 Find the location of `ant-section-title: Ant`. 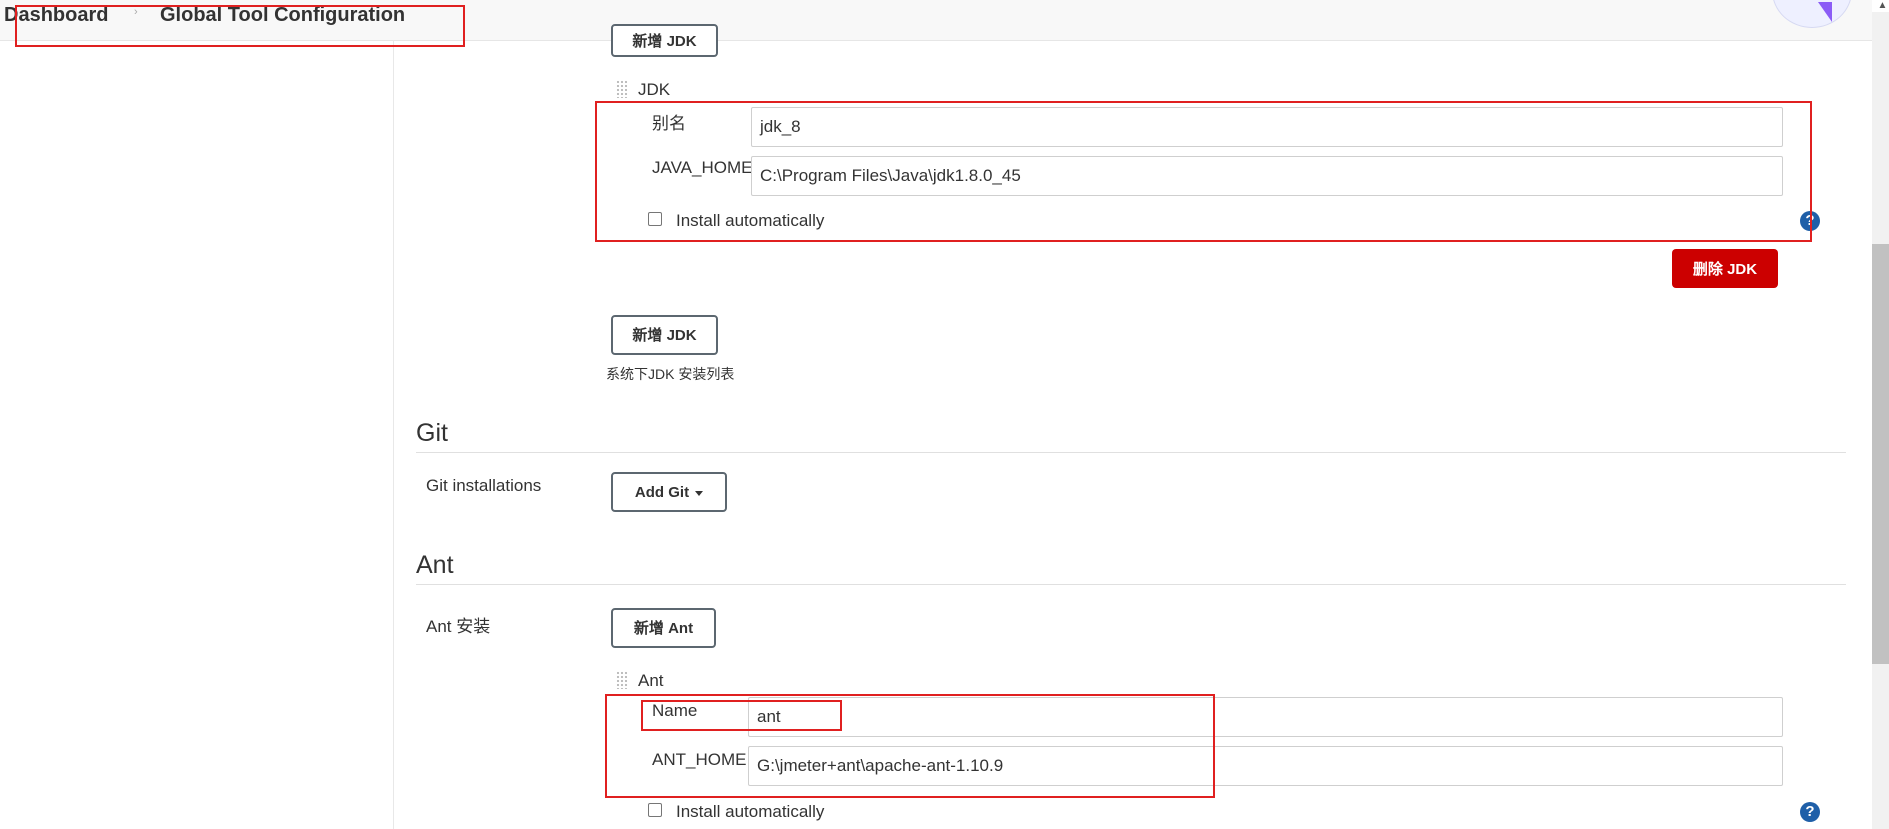

ant-section-title: Ant is located at coordinates (435, 565).